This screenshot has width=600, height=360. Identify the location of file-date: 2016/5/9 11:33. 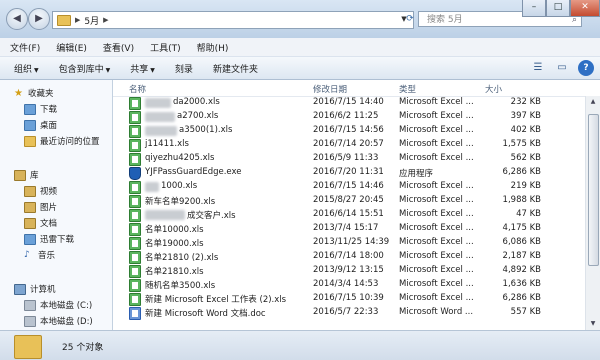
(346, 158).